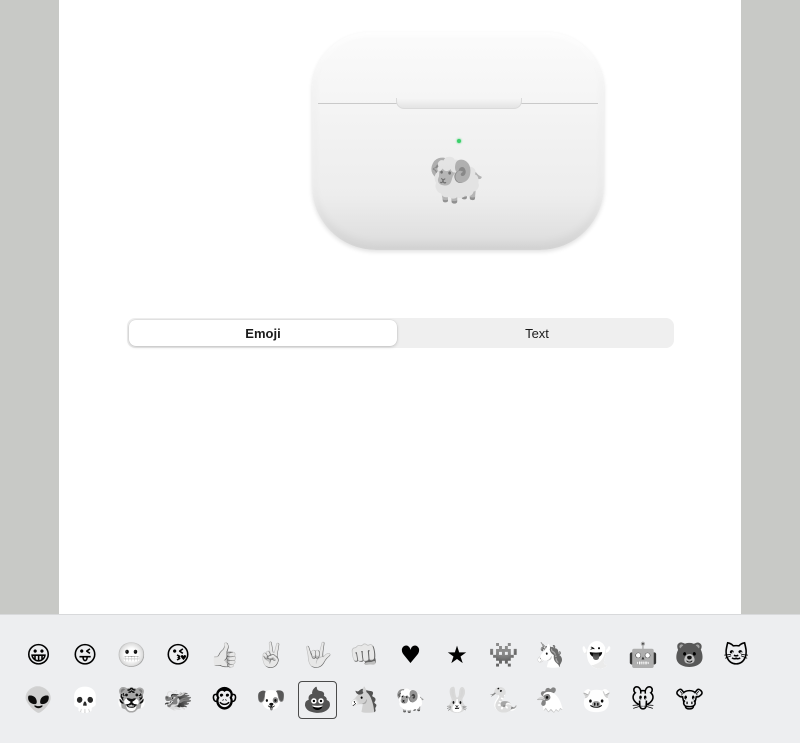 The width and height of the screenshot is (800, 743). What do you see at coordinates (271, 655) in the screenshot?
I see `victory-hand-icon: ✌️` at bounding box center [271, 655].